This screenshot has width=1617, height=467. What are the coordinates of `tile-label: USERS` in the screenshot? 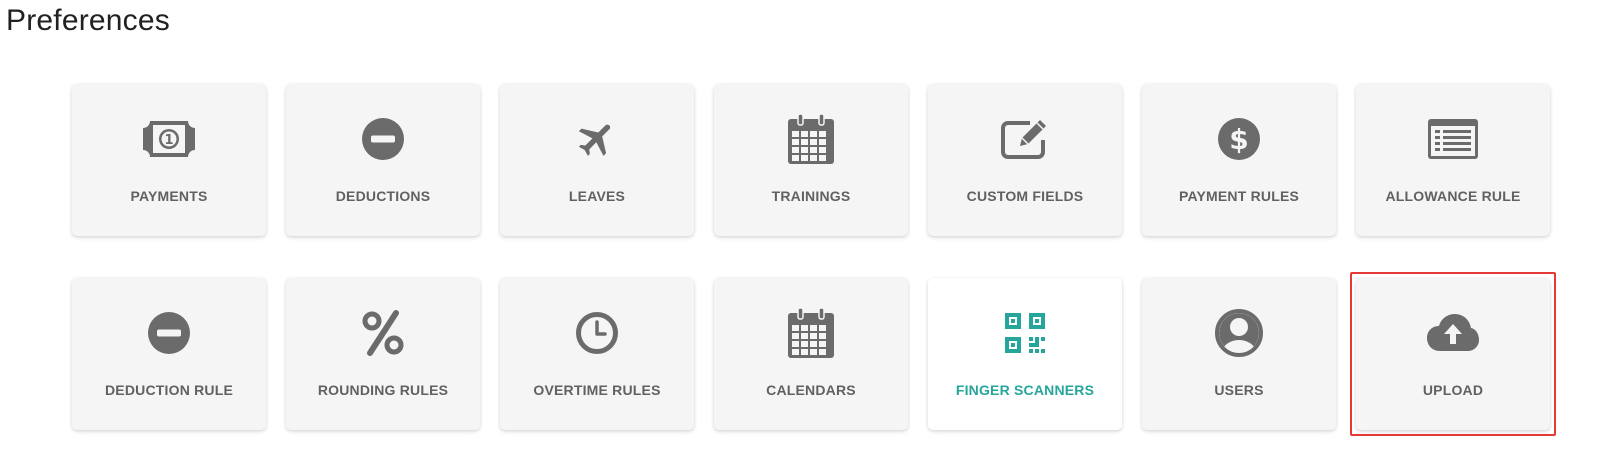 It's located at (1239, 390).